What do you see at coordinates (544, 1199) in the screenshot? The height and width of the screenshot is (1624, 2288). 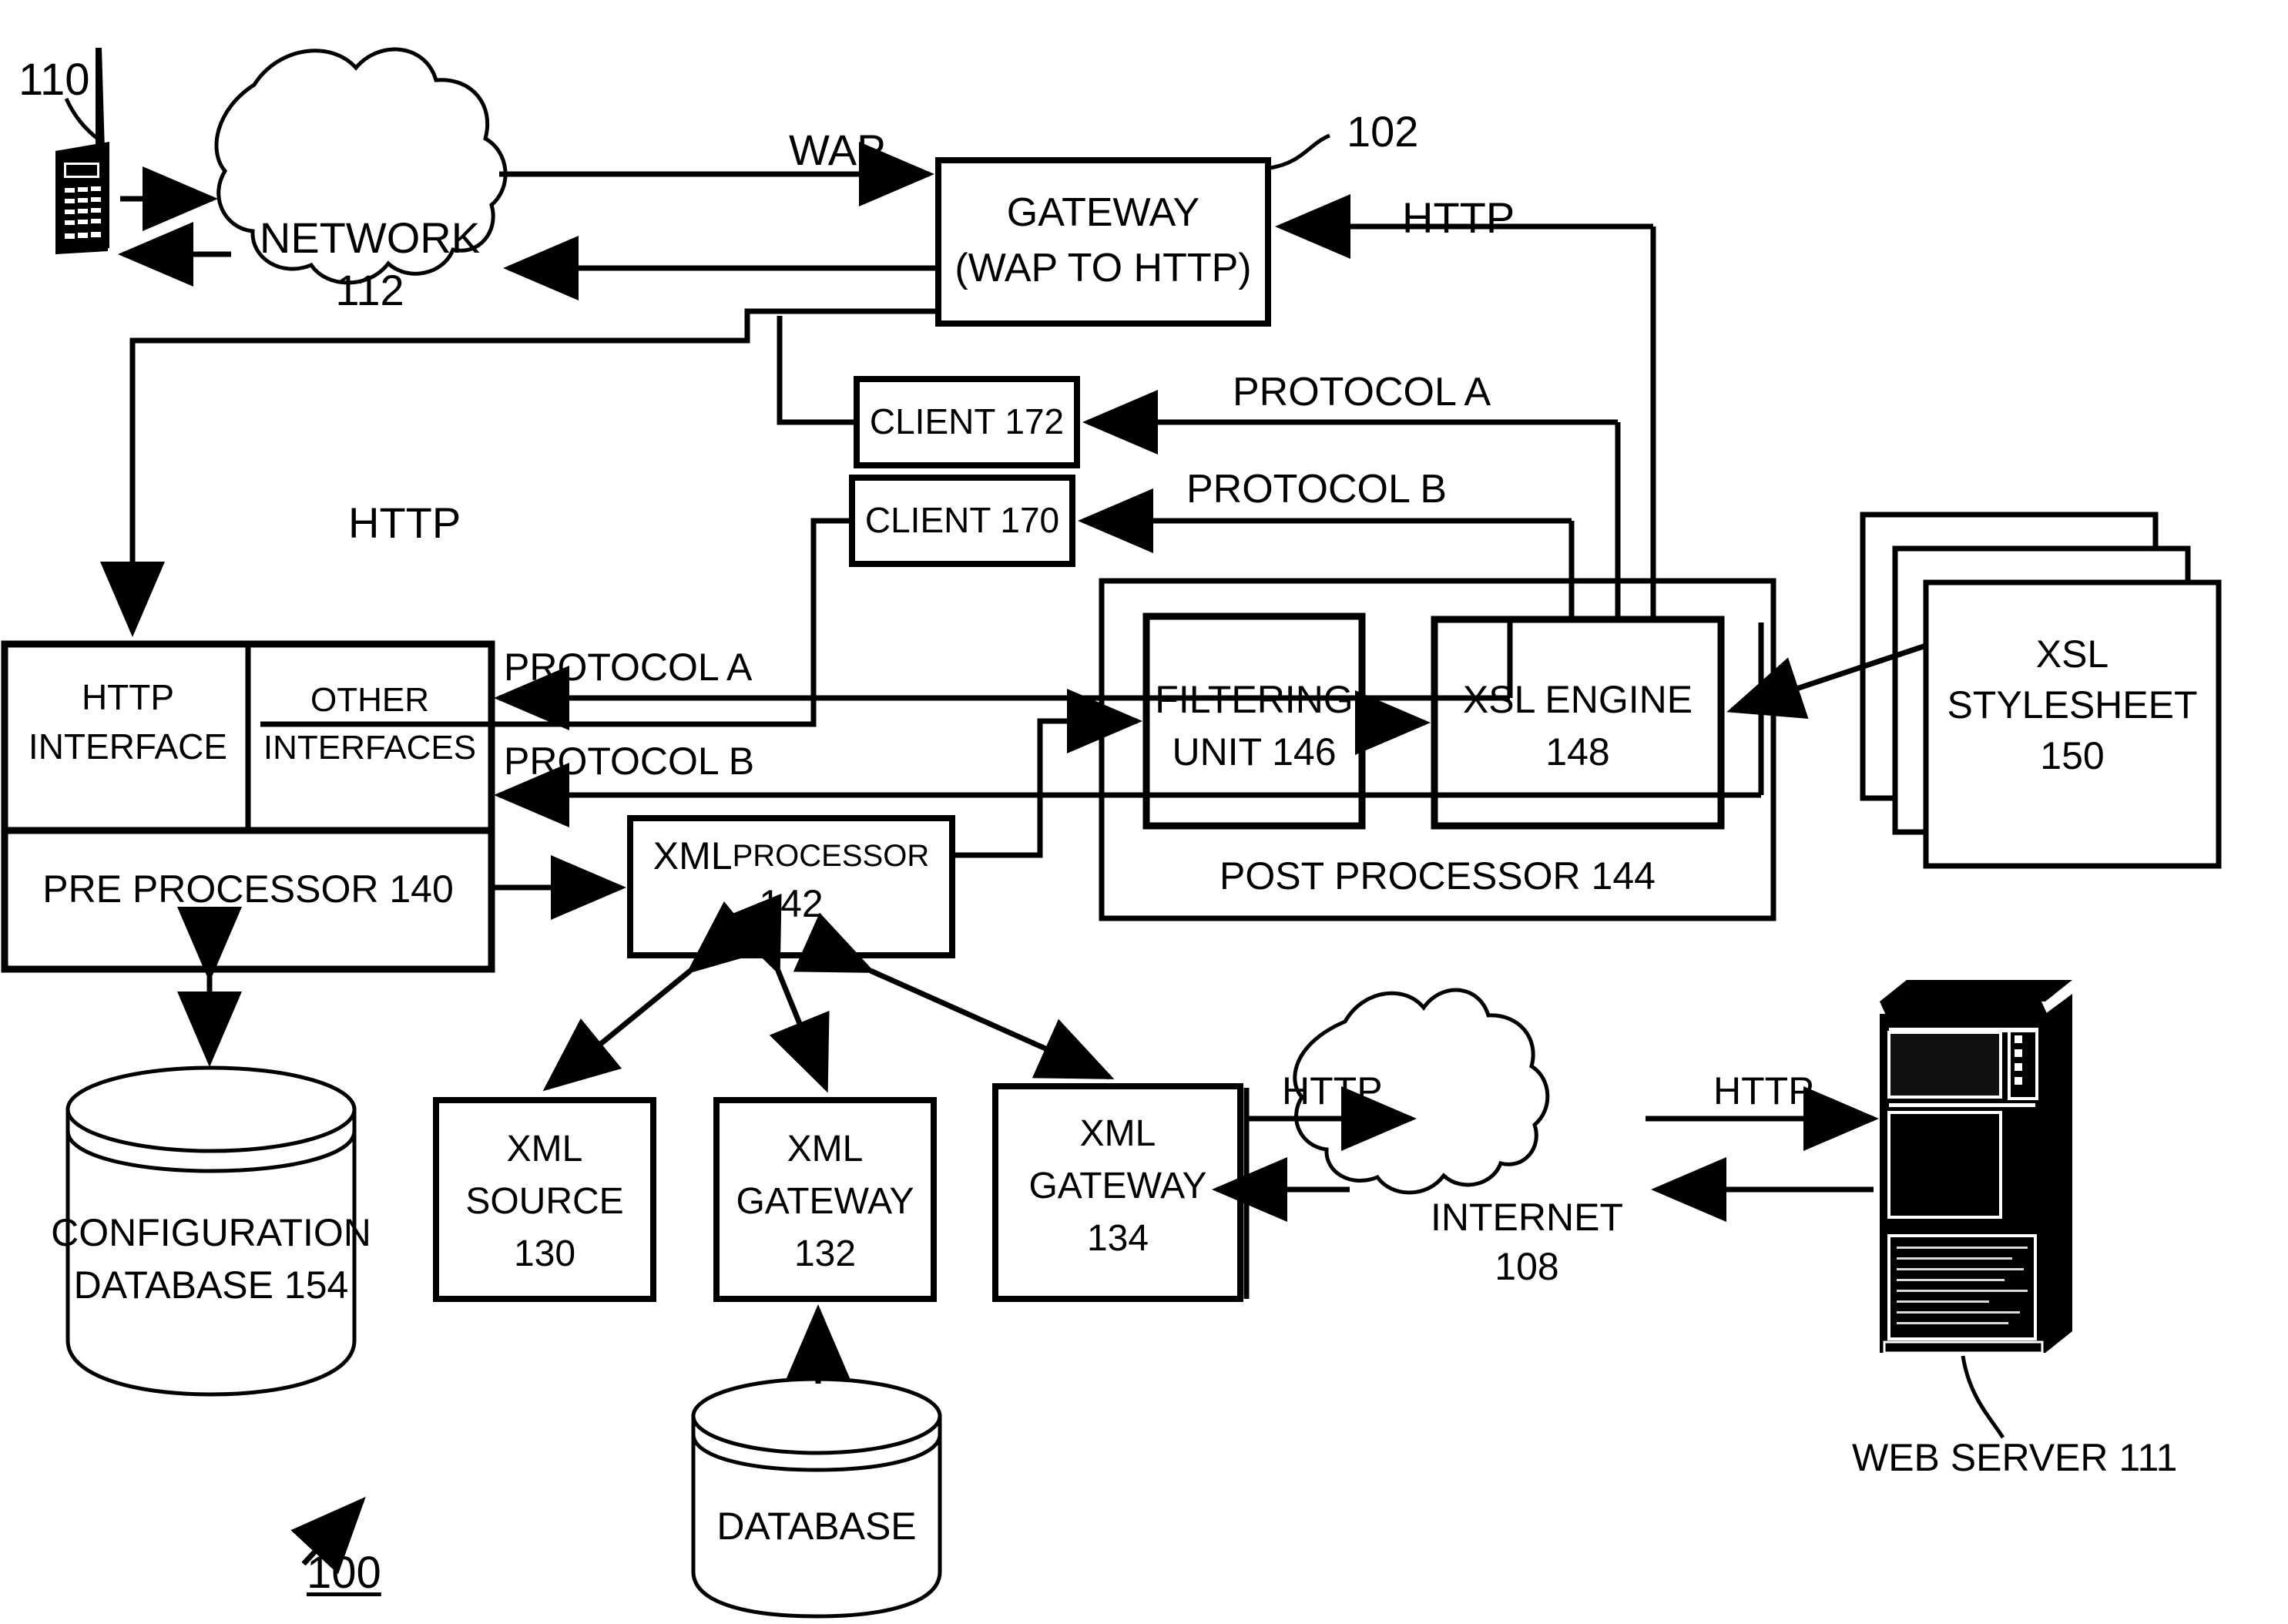 I see `xml-source-box` at bounding box center [544, 1199].